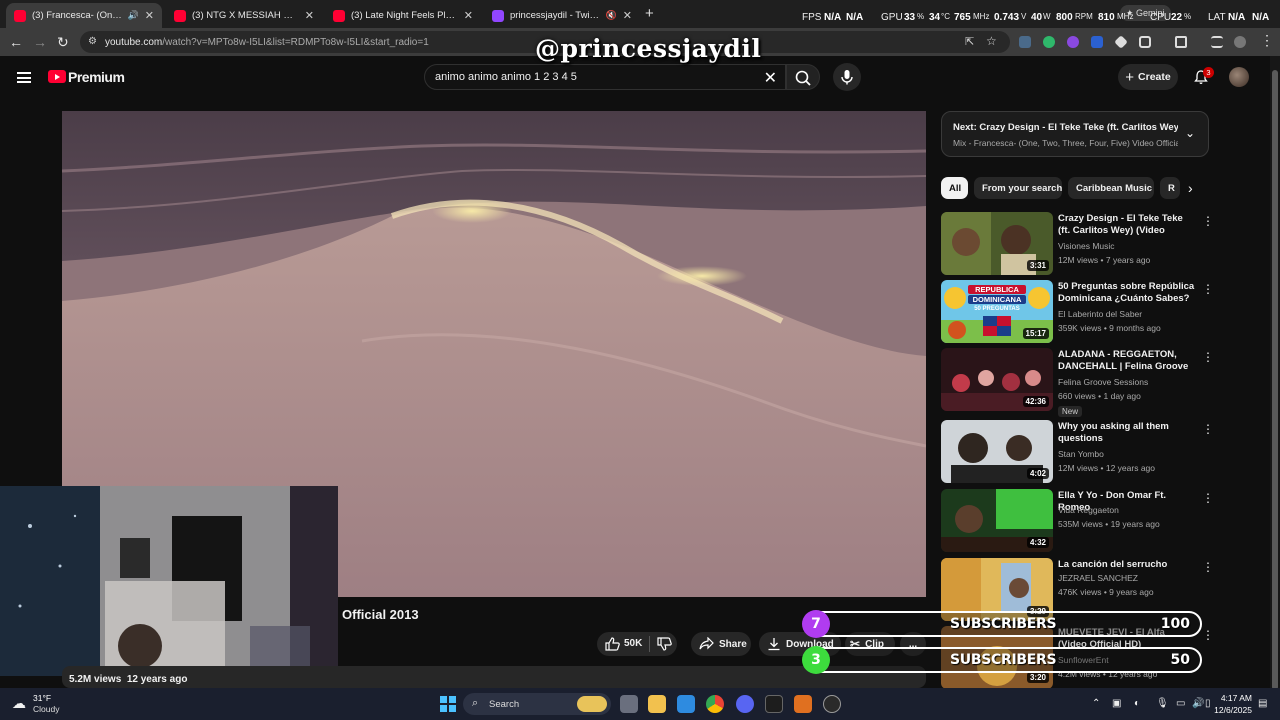 This screenshot has height=720, width=1280. I want to click on channel-name: JEZRAEL SANCHEZ, so click(1098, 578).